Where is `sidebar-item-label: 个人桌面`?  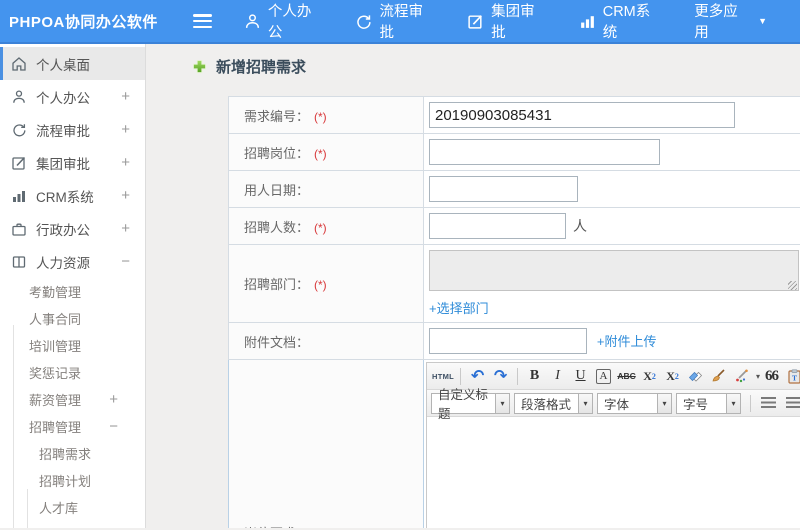
sidebar-item-label: 个人桌面 is located at coordinates (63, 65).